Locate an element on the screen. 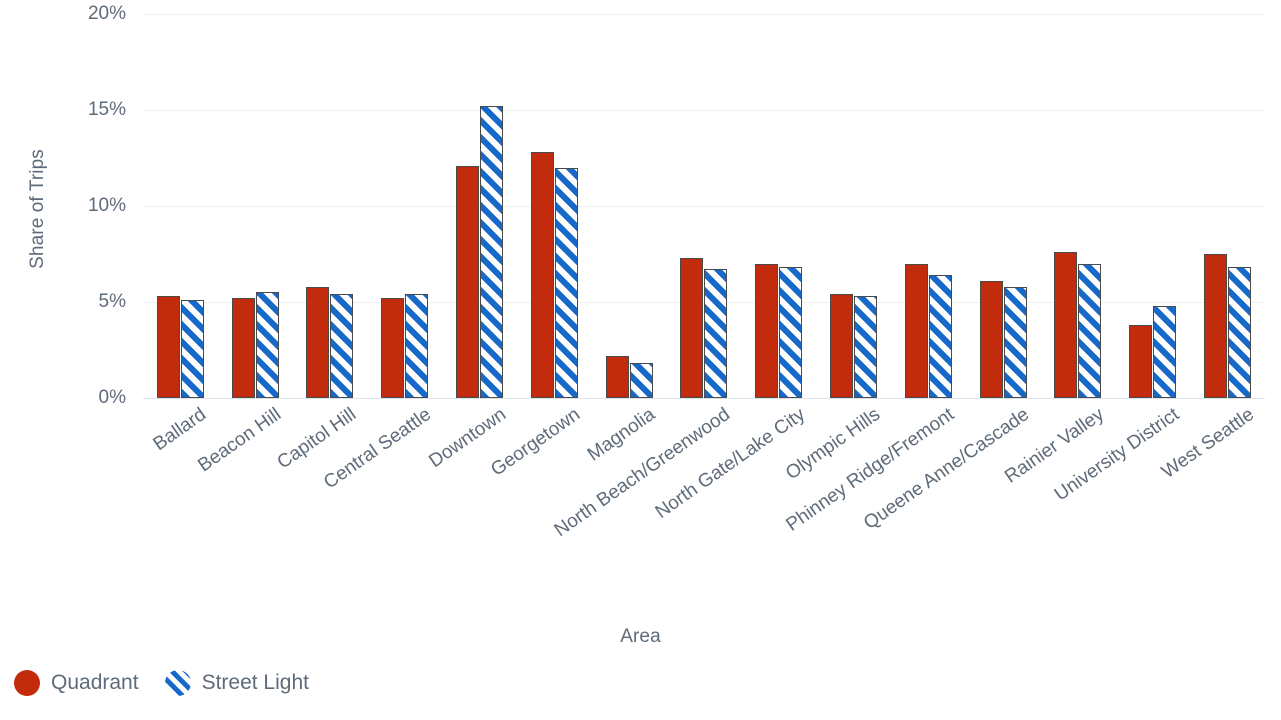 This screenshot has height=720, width=1281. legend-item-street-light: Street Light is located at coordinates (236, 683).